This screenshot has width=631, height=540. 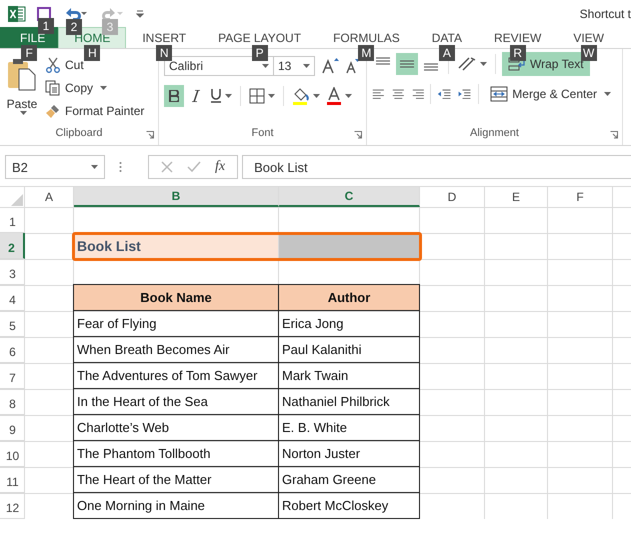 I want to click on table-cell: E. B. White, so click(x=349, y=428).